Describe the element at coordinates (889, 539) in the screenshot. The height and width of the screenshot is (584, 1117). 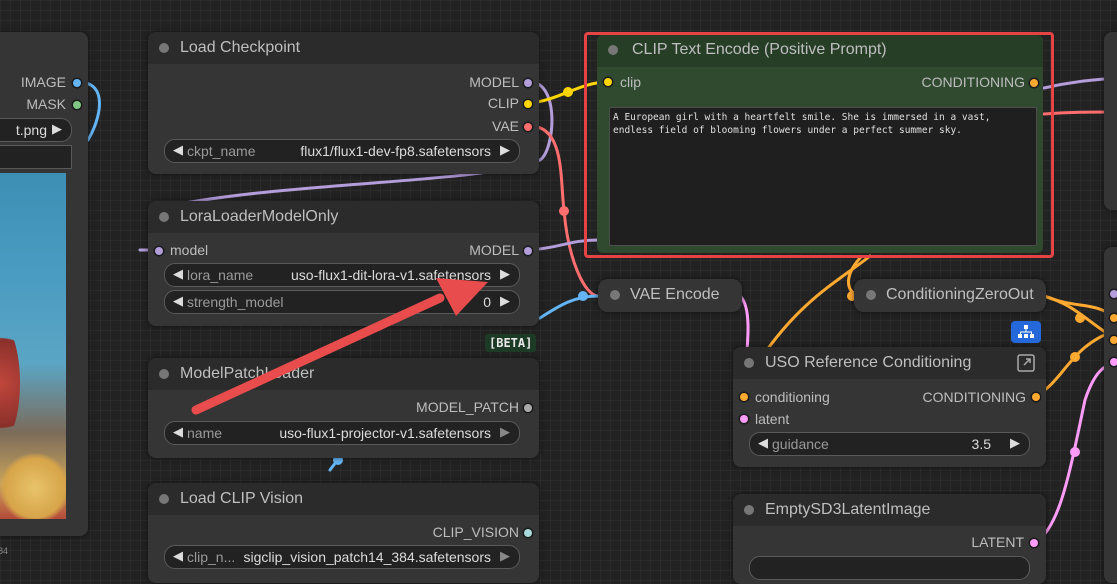
I see `node-empty-sd3-latent-image: EmptySD3LatentImage LATENT` at that location.